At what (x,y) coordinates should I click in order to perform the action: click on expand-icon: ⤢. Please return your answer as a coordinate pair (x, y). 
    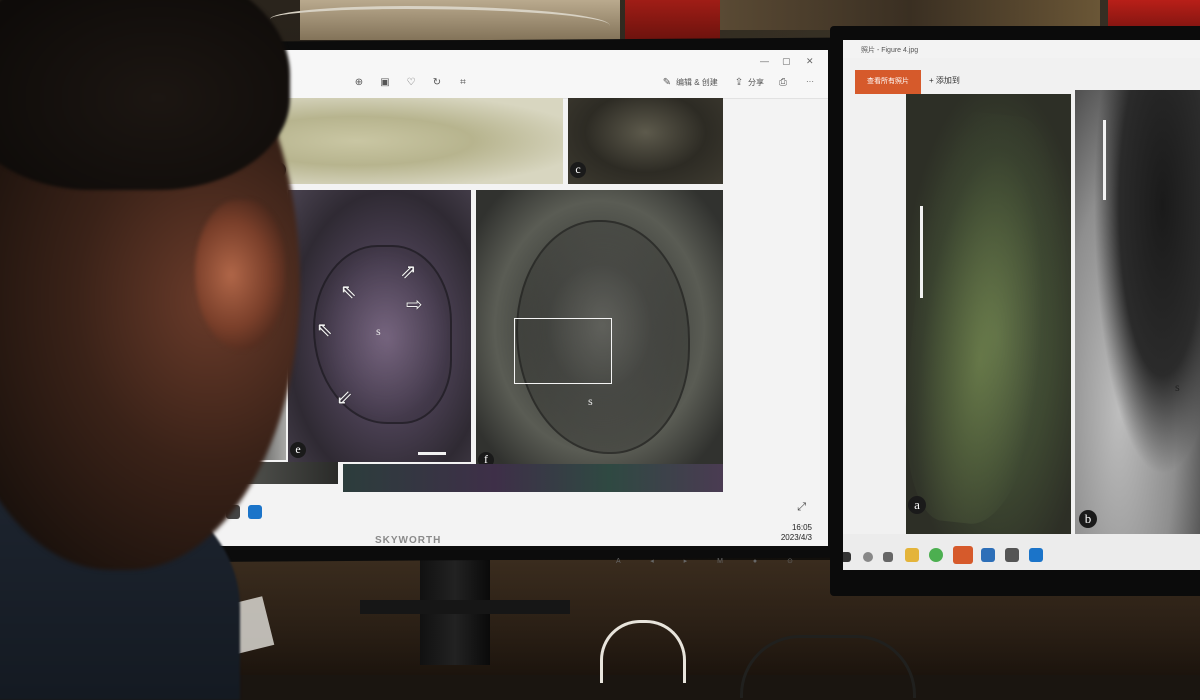
    Looking at the image, I should click on (801, 507).